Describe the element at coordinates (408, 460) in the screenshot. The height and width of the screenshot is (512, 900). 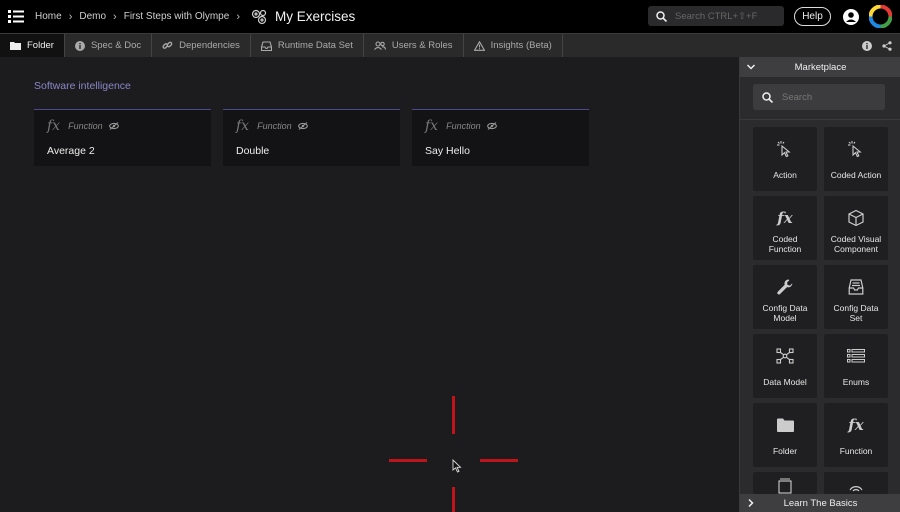
I see `crosshair-left` at that location.